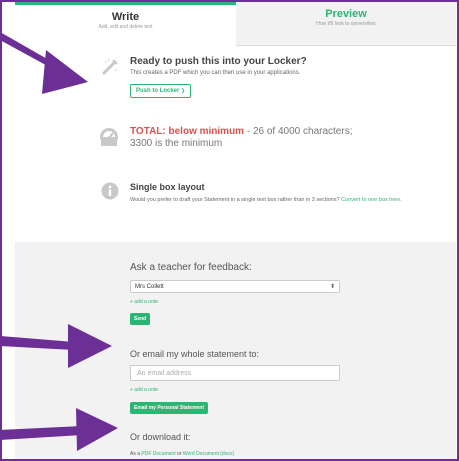  What do you see at coordinates (60, 429) in the screenshot?
I see `arrow-to-download` at bounding box center [60, 429].